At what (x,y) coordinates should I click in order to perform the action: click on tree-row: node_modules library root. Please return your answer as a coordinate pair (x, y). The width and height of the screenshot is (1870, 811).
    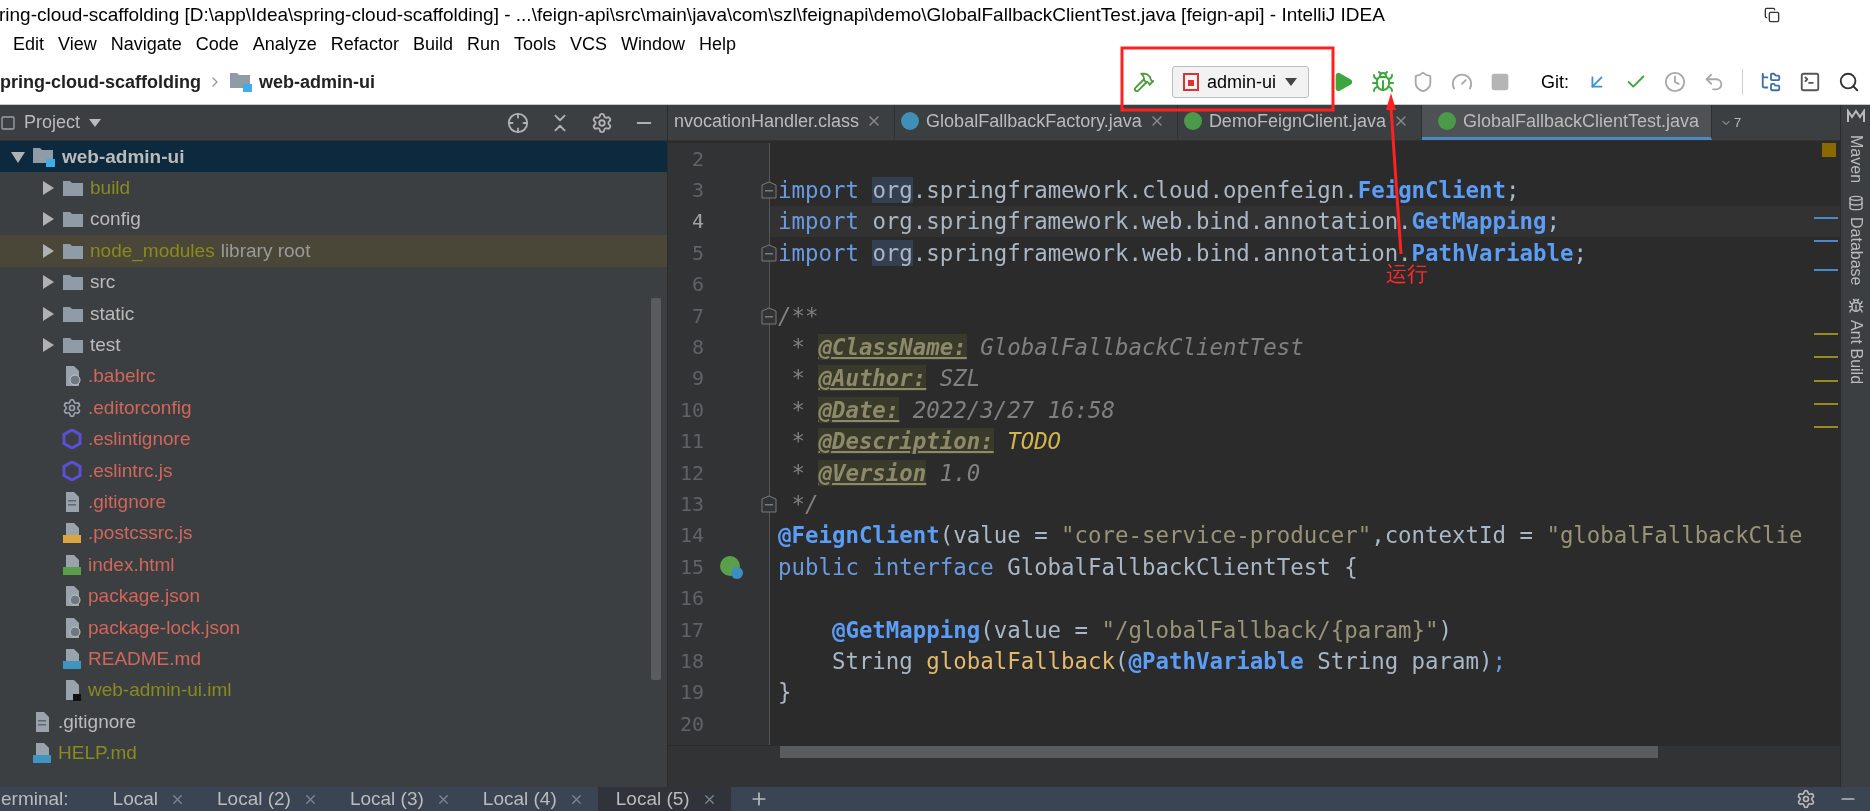
    Looking at the image, I should click on (333, 251).